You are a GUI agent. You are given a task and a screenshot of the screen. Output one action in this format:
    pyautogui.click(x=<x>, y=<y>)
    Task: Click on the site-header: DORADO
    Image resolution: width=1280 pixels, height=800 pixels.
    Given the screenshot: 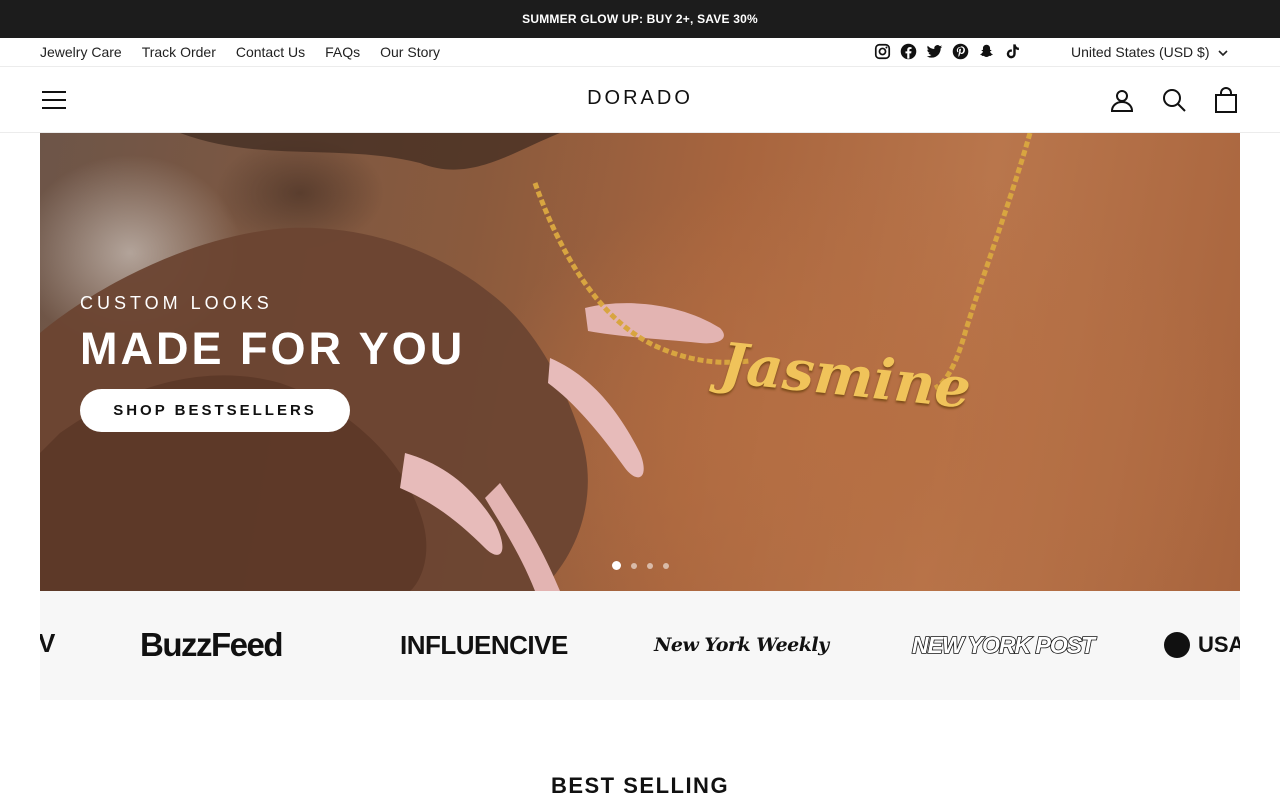 What is the action you would take?
    pyautogui.click(x=640, y=100)
    